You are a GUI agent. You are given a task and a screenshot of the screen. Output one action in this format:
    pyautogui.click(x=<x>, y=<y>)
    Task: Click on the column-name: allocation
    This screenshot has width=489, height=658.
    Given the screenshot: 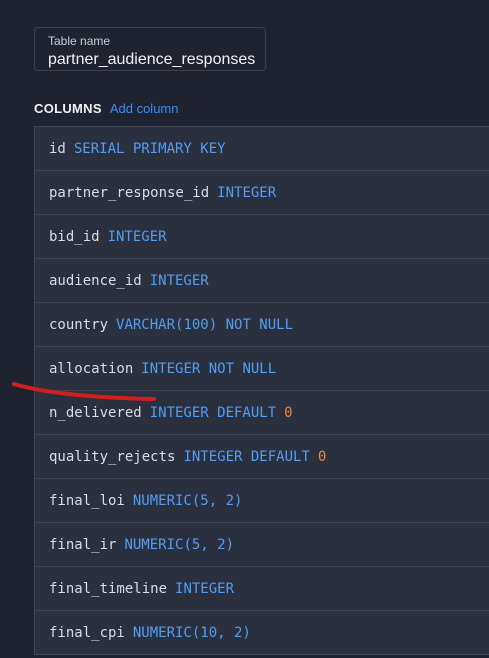 What is the action you would take?
    pyautogui.click(x=91, y=368)
    